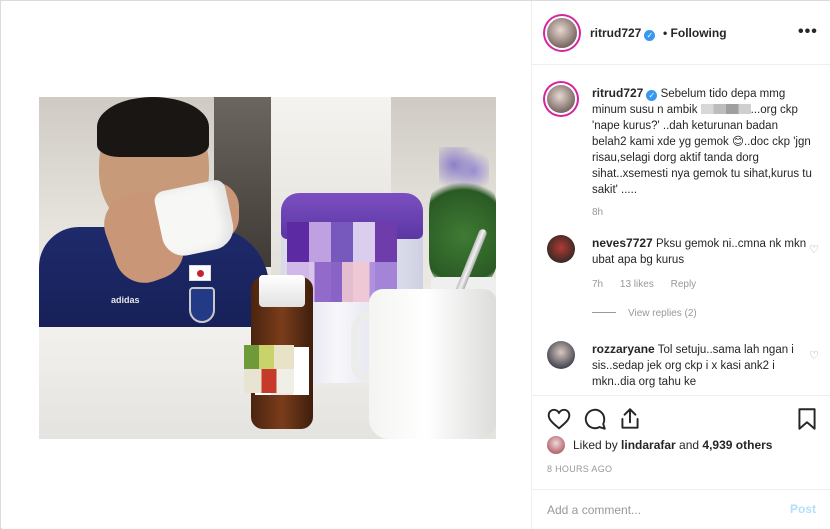 This screenshot has width=830, height=529. I want to click on following-button: • Following, so click(695, 33).